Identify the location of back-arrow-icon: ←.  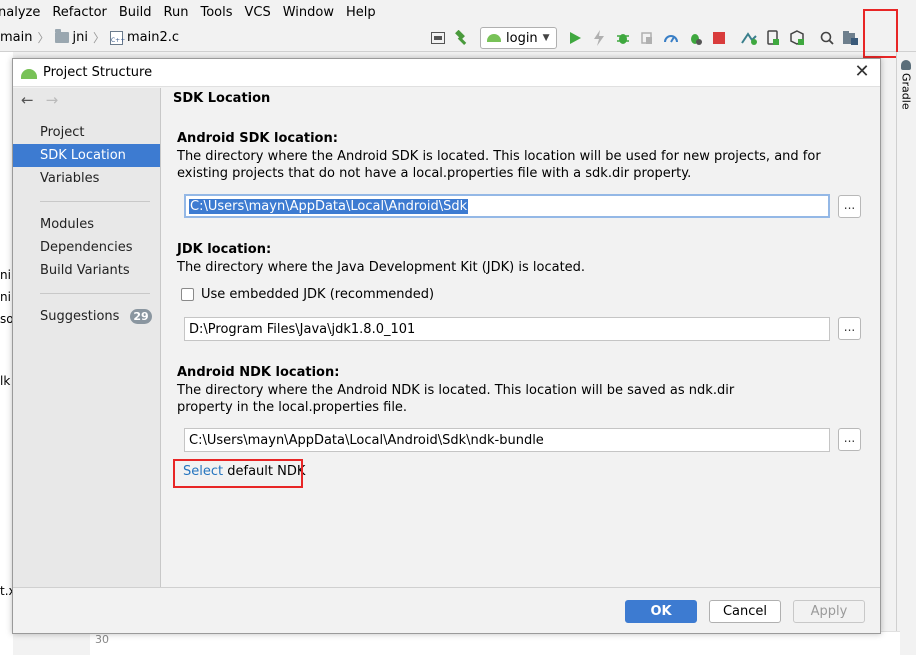
(27, 100).